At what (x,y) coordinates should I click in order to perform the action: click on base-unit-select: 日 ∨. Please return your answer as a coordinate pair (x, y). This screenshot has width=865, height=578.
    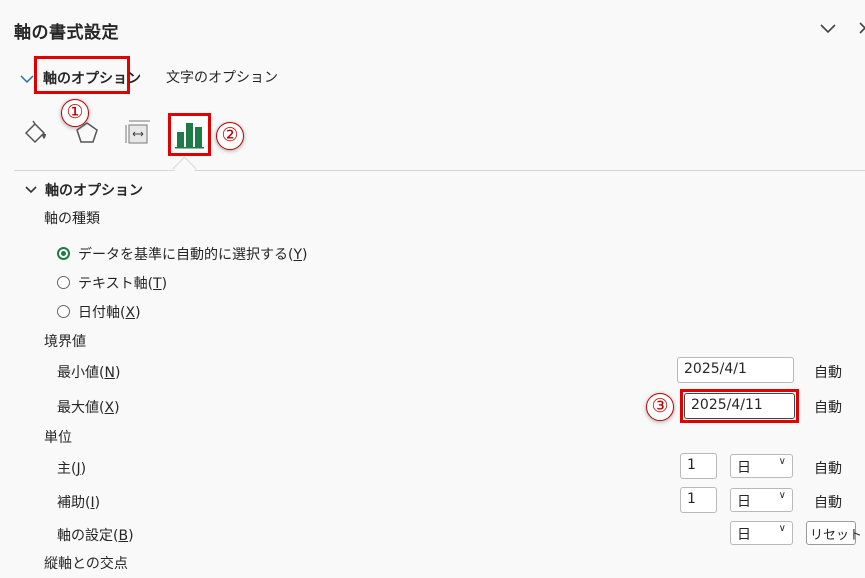
    Looking at the image, I should click on (761, 533).